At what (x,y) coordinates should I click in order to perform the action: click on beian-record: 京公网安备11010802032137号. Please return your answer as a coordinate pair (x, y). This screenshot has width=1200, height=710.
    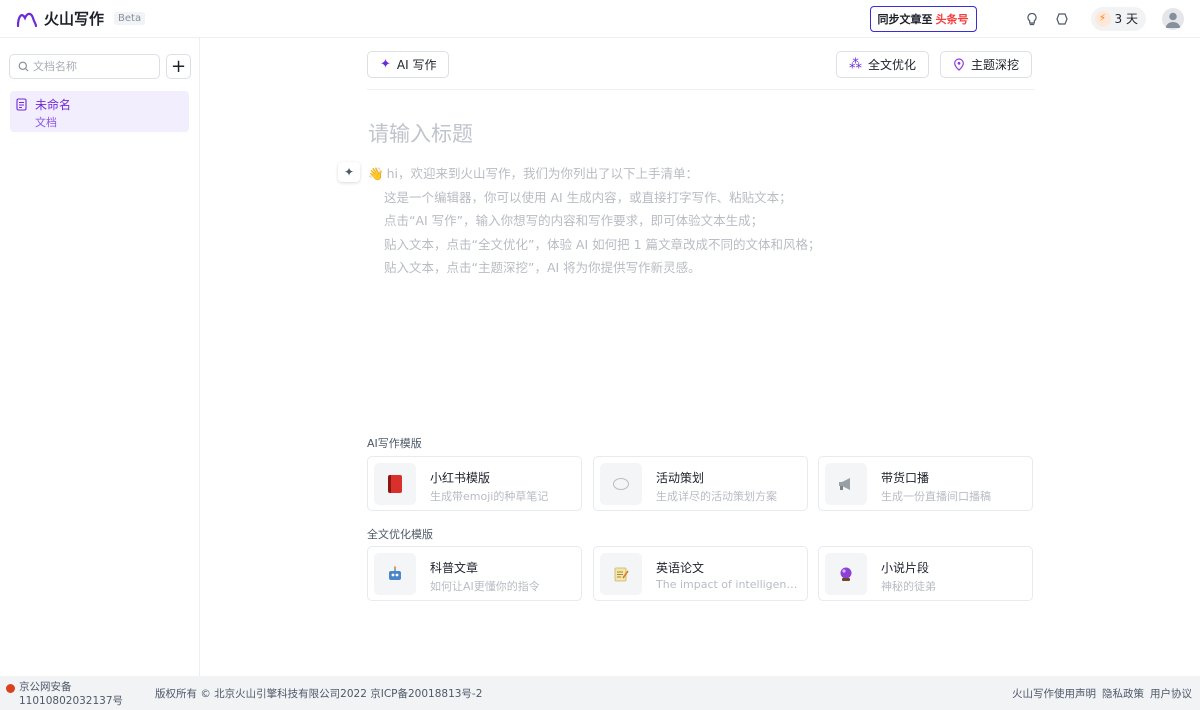
    Looking at the image, I should click on (78, 694).